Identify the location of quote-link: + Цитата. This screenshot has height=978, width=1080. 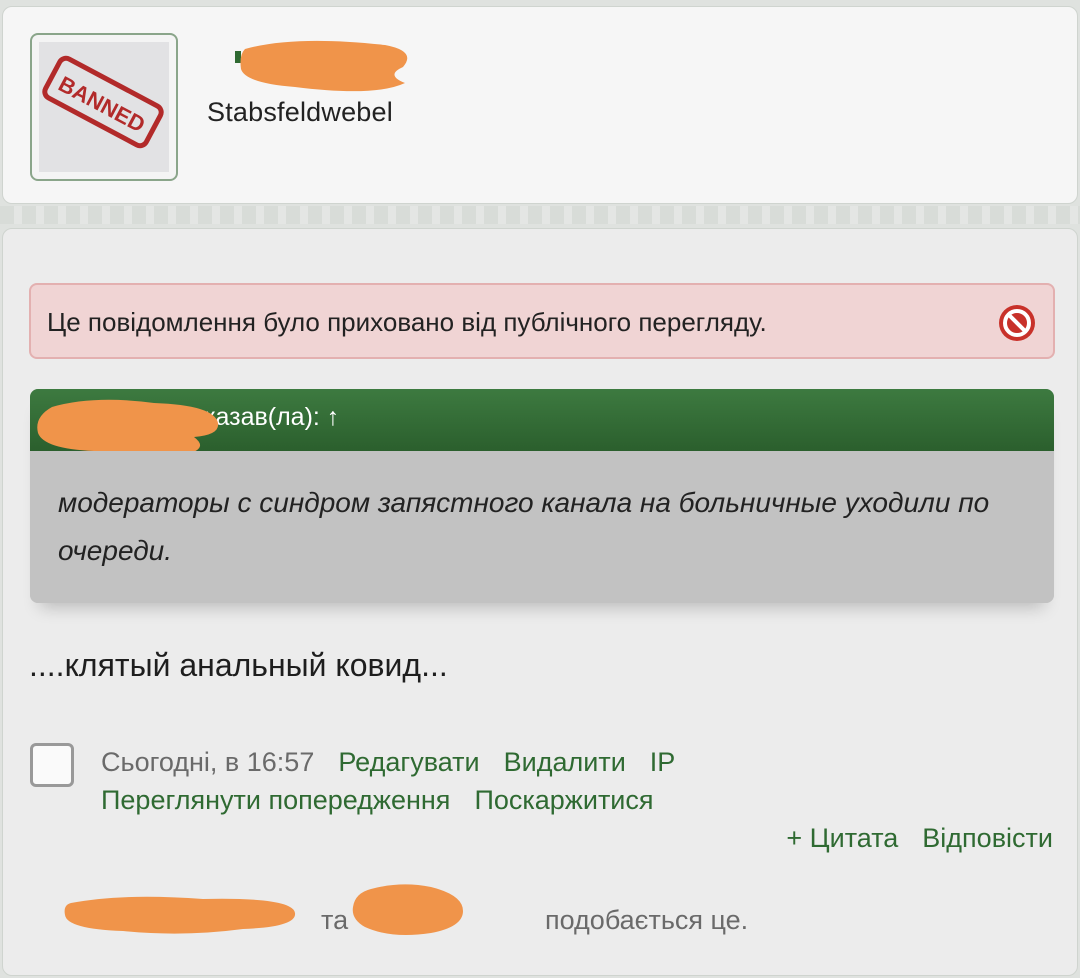
(842, 838).